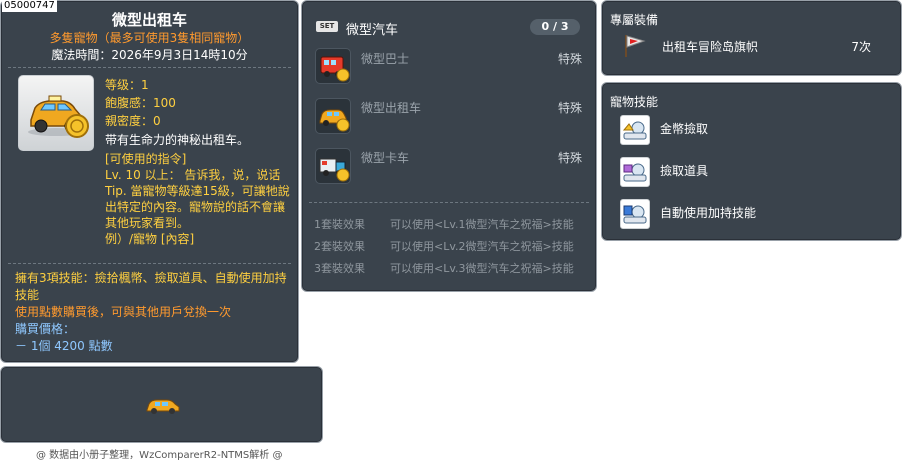 This screenshot has width=902, height=462. Describe the element at coordinates (684, 171) in the screenshot. I see `skill-name: 撿取道具` at that location.